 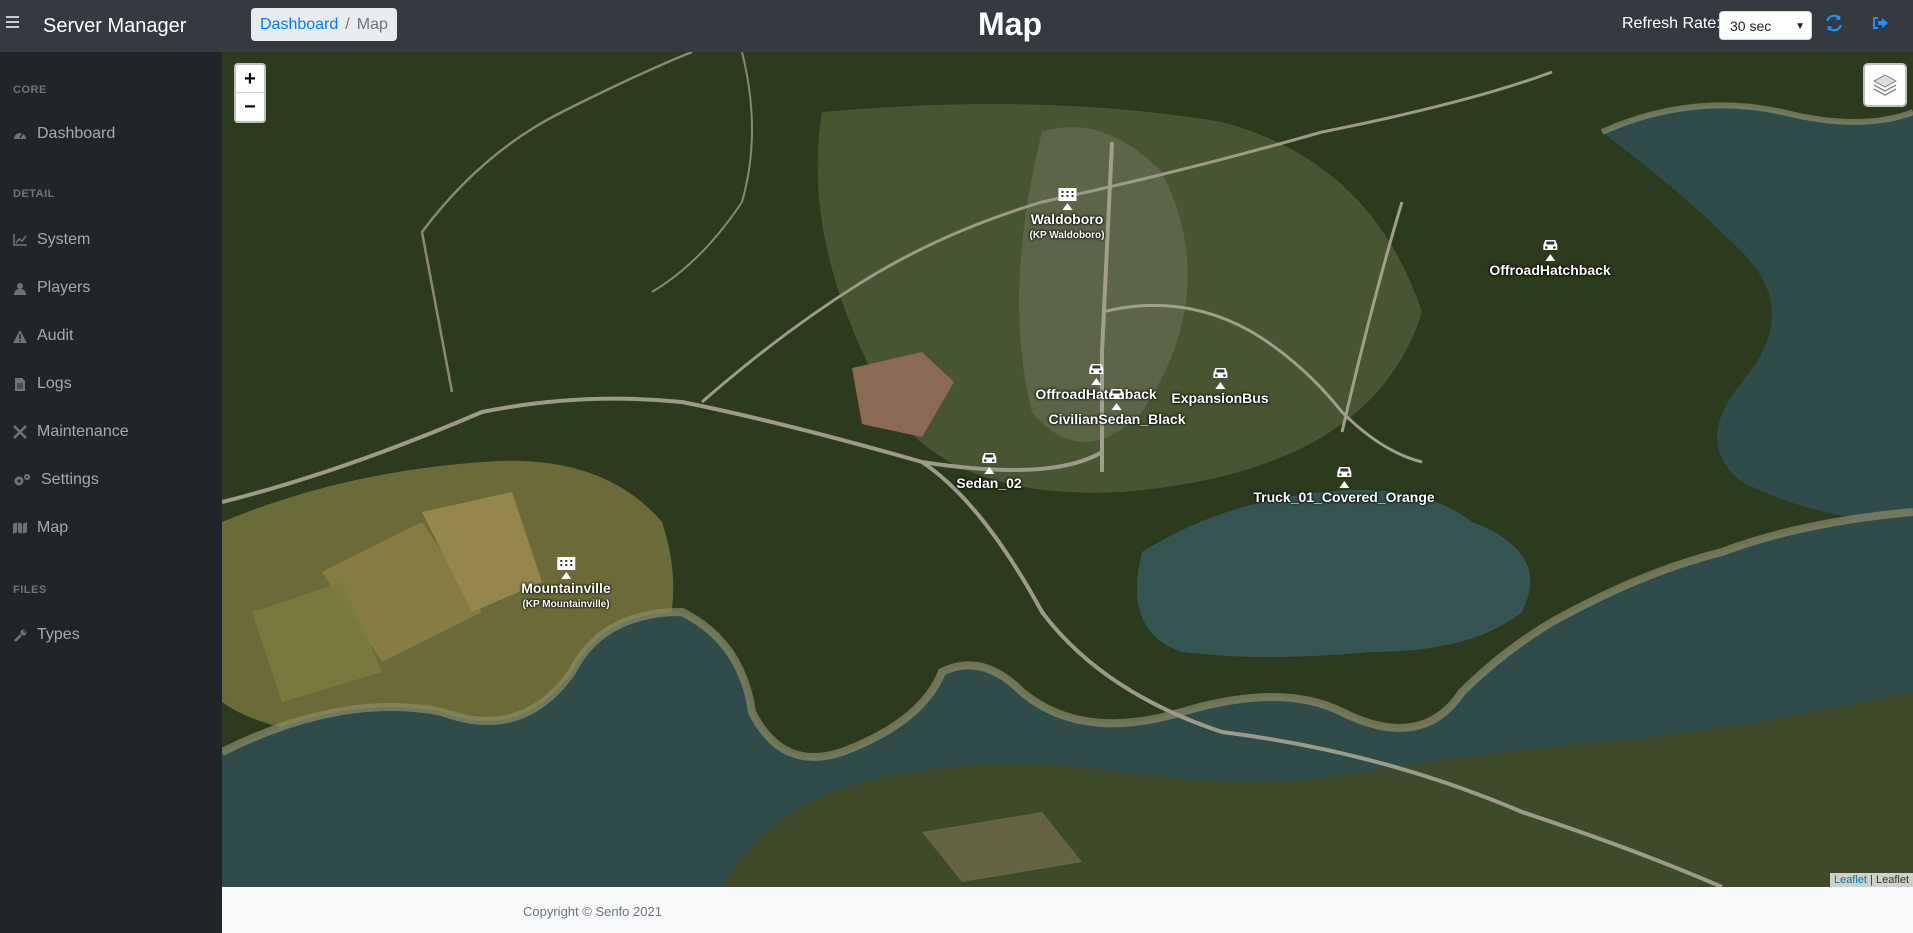 I want to click on sidebar-item-label: Types, so click(x=58, y=634).